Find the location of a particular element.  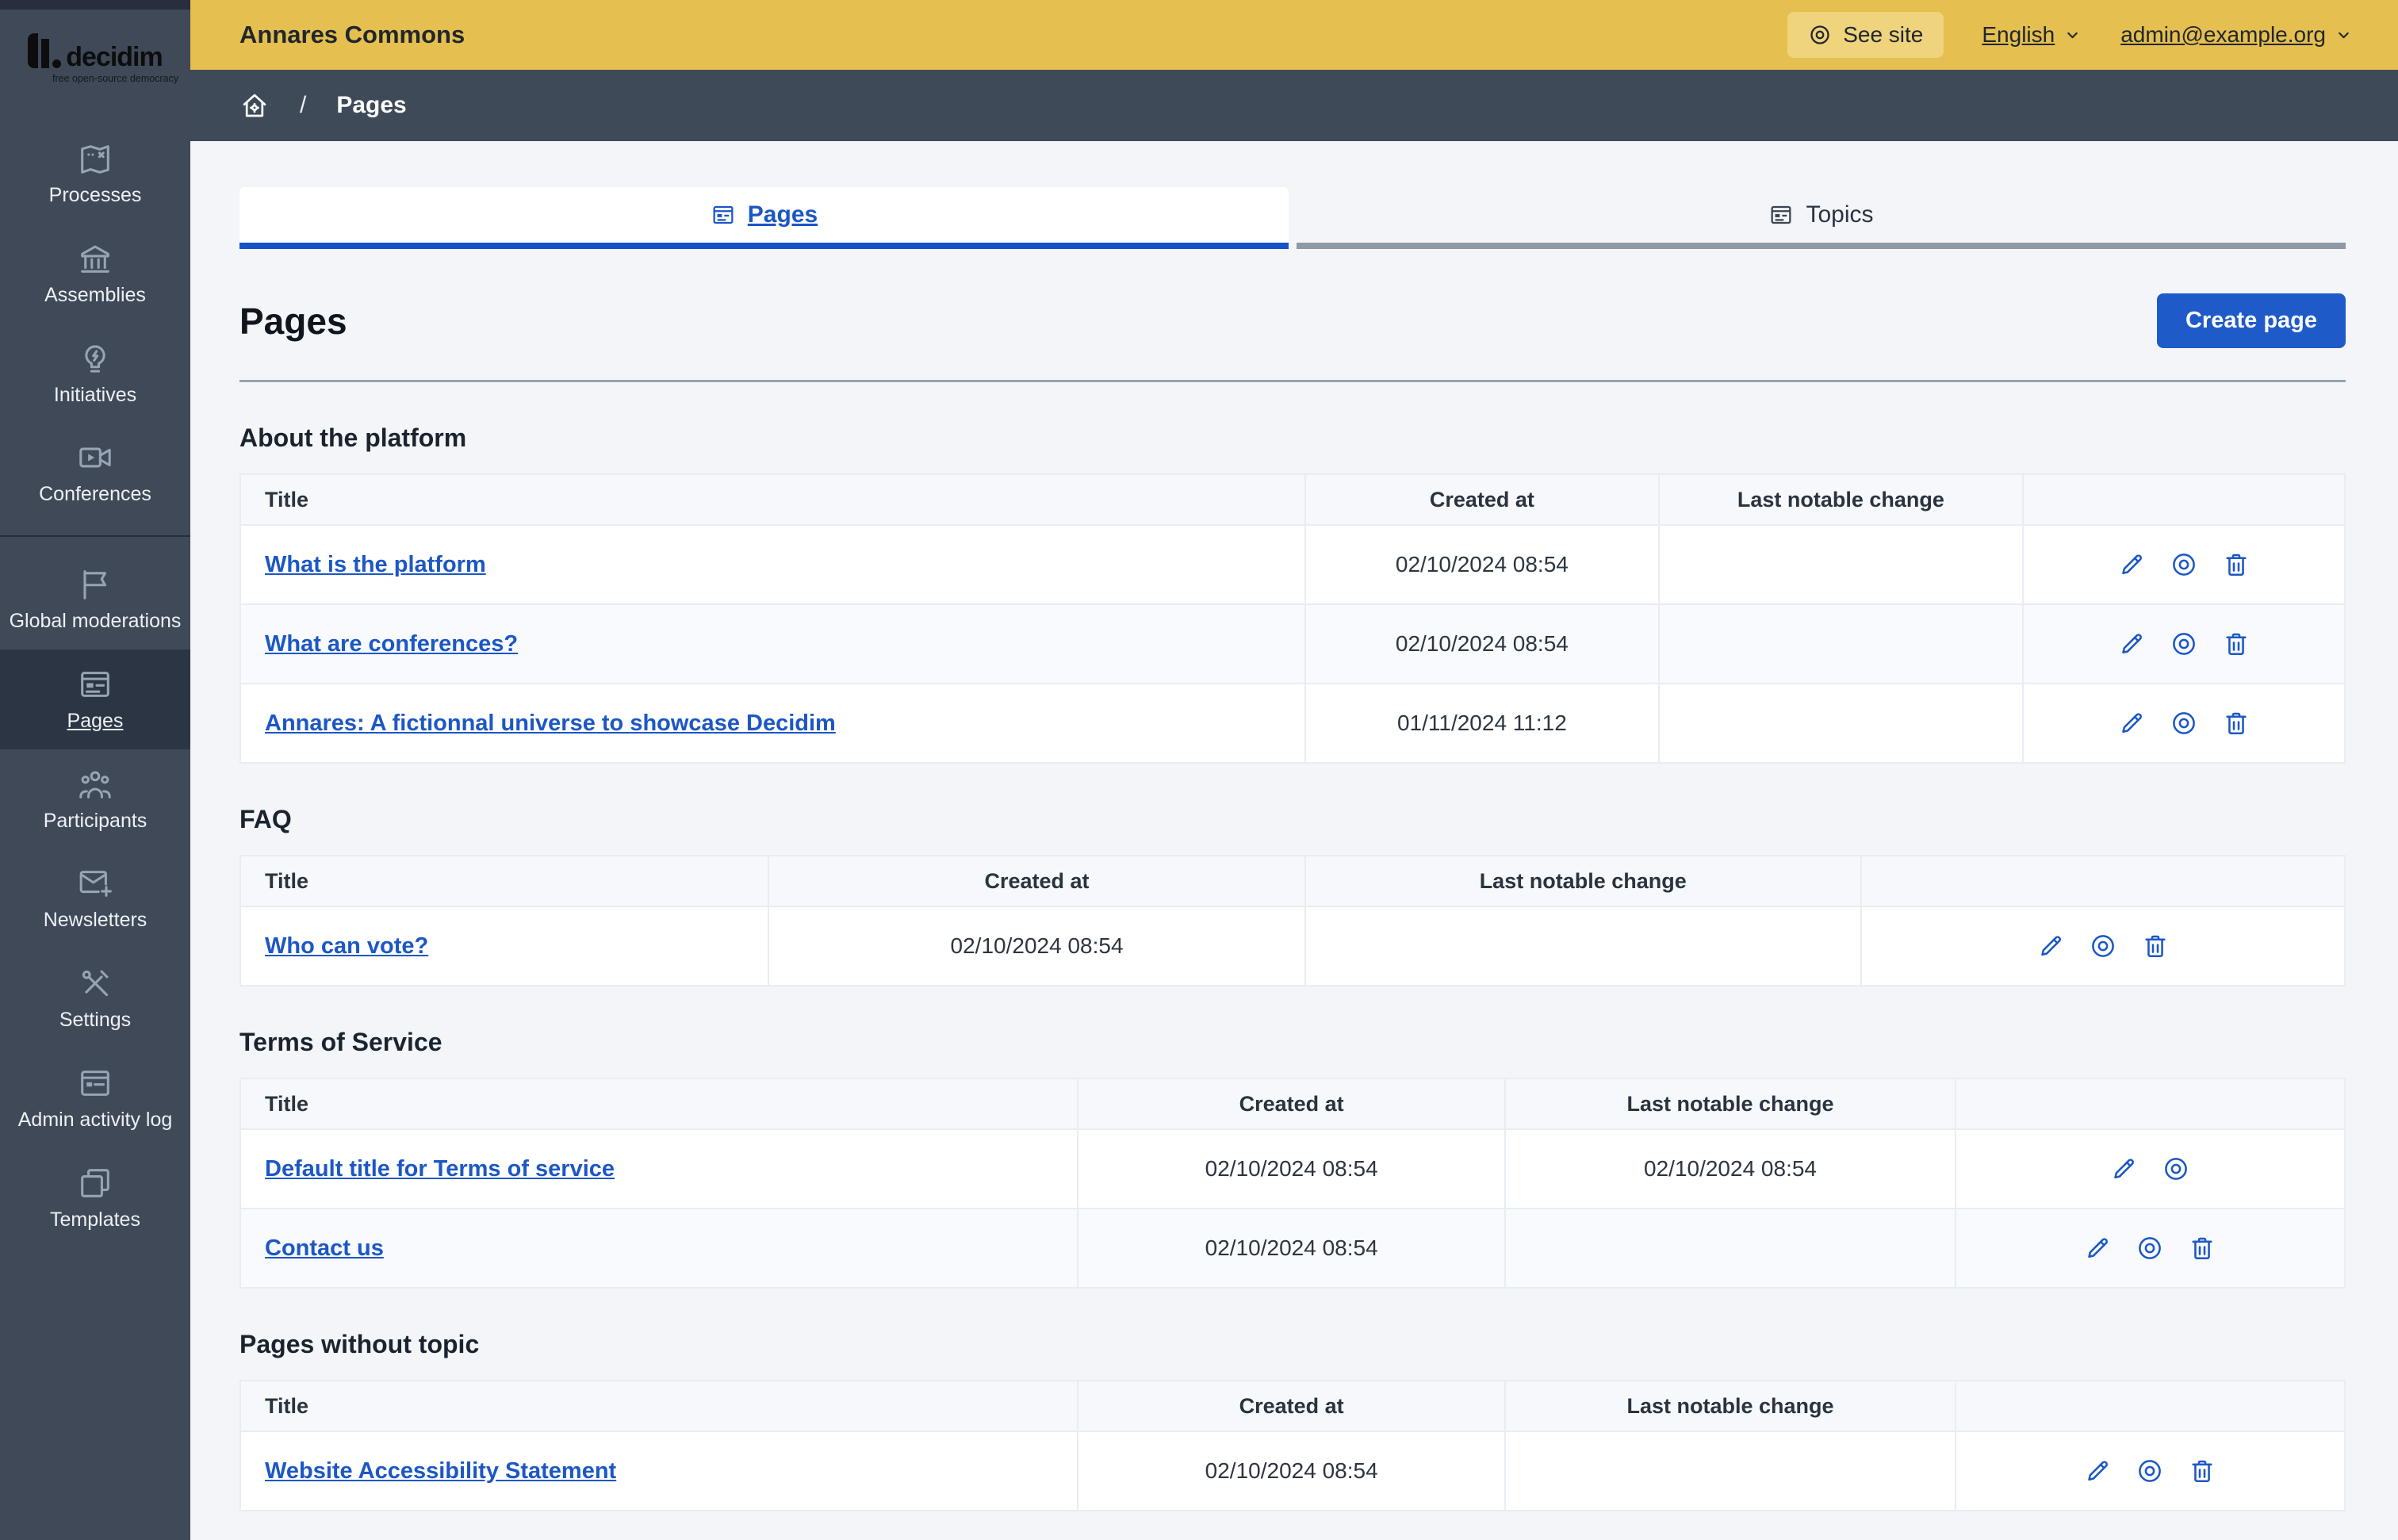

pages-icon is located at coordinates (95, 684).